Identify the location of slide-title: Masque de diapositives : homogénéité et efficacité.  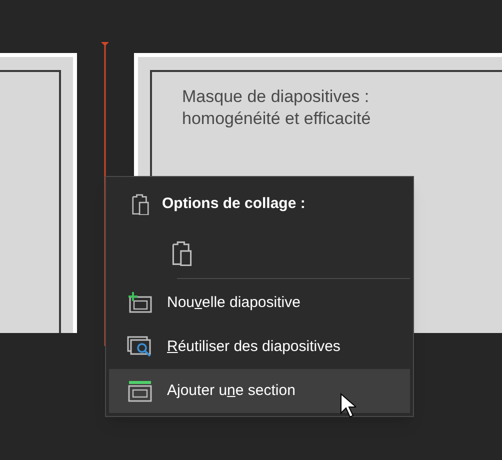
(277, 108).